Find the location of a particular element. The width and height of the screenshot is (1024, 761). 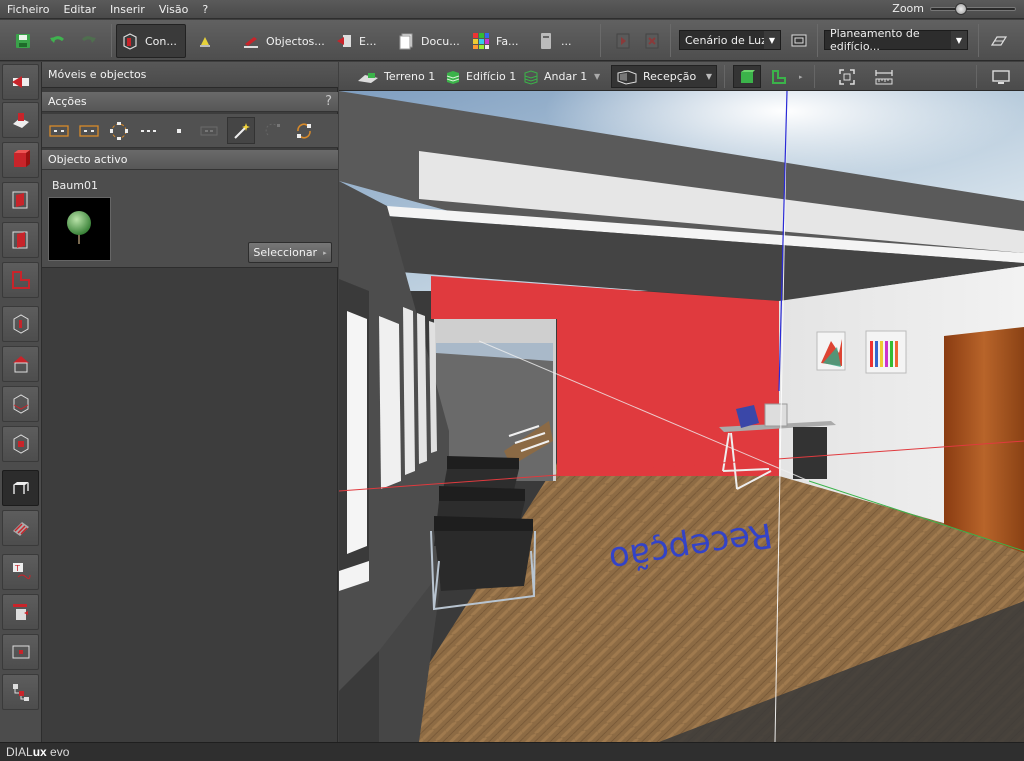

tool-import-button is located at coordinates (20, 82).